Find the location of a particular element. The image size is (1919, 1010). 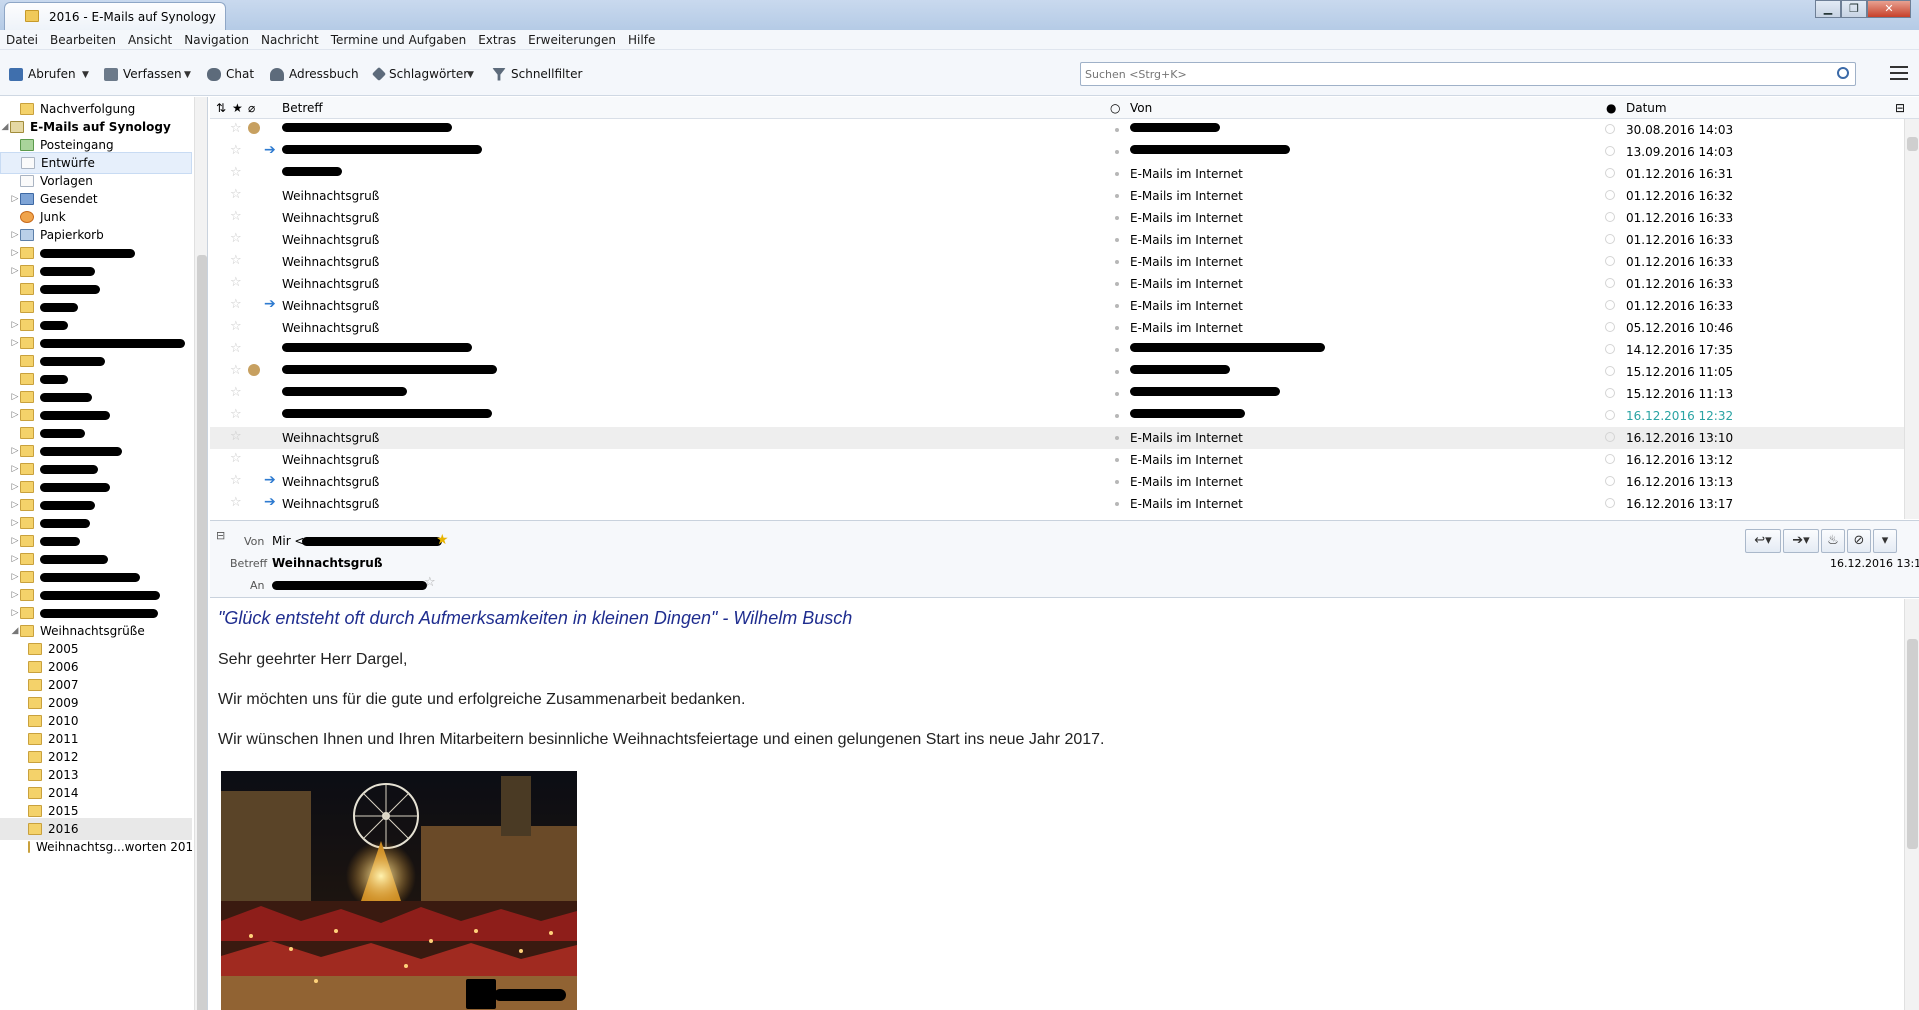

get-mail-button: Abrufen is located at coordinates (42, 74).